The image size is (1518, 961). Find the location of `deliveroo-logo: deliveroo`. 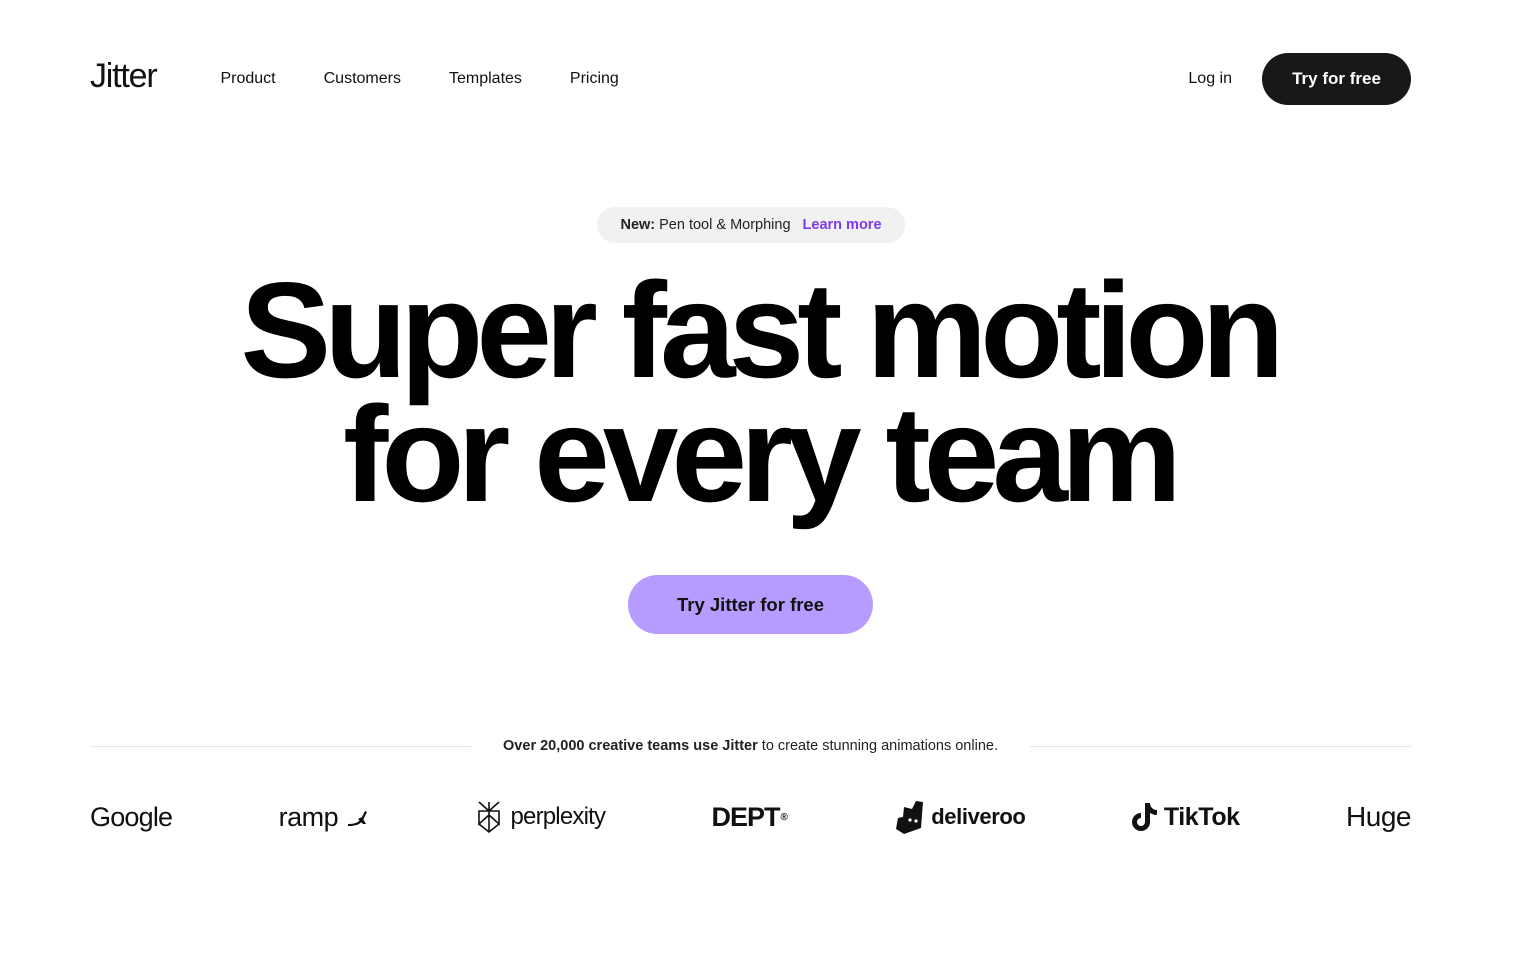

deliveroo-logo: deliveroo is located at coordinates (960, 817).